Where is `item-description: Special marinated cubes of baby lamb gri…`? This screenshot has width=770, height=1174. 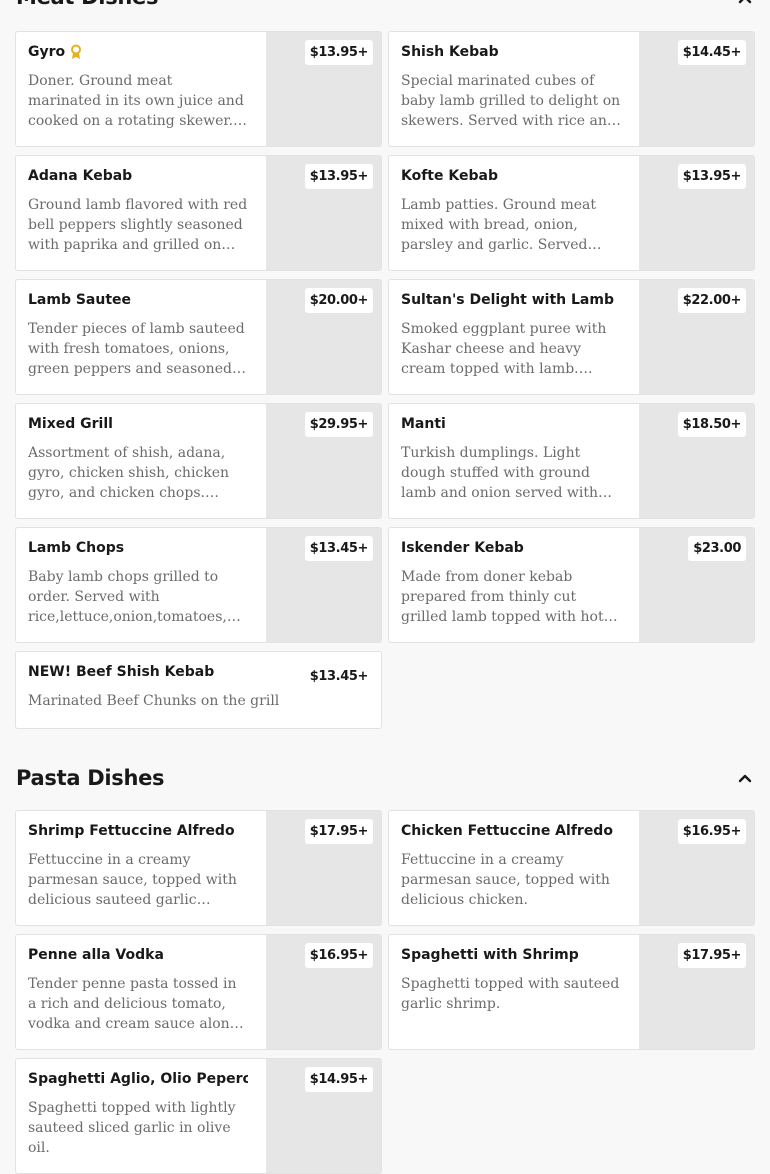 item-description: Special marinated cubes of baby lamb gri… is located at coordinates (511, 101).